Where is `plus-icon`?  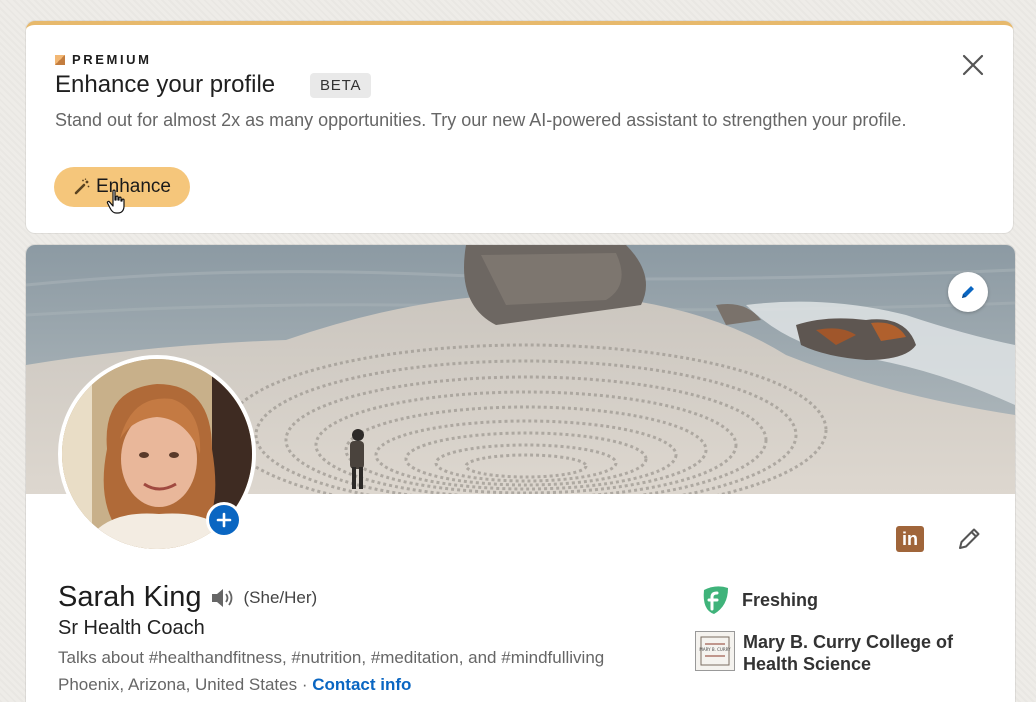
plus-icon is located at coordinates (224, 520).